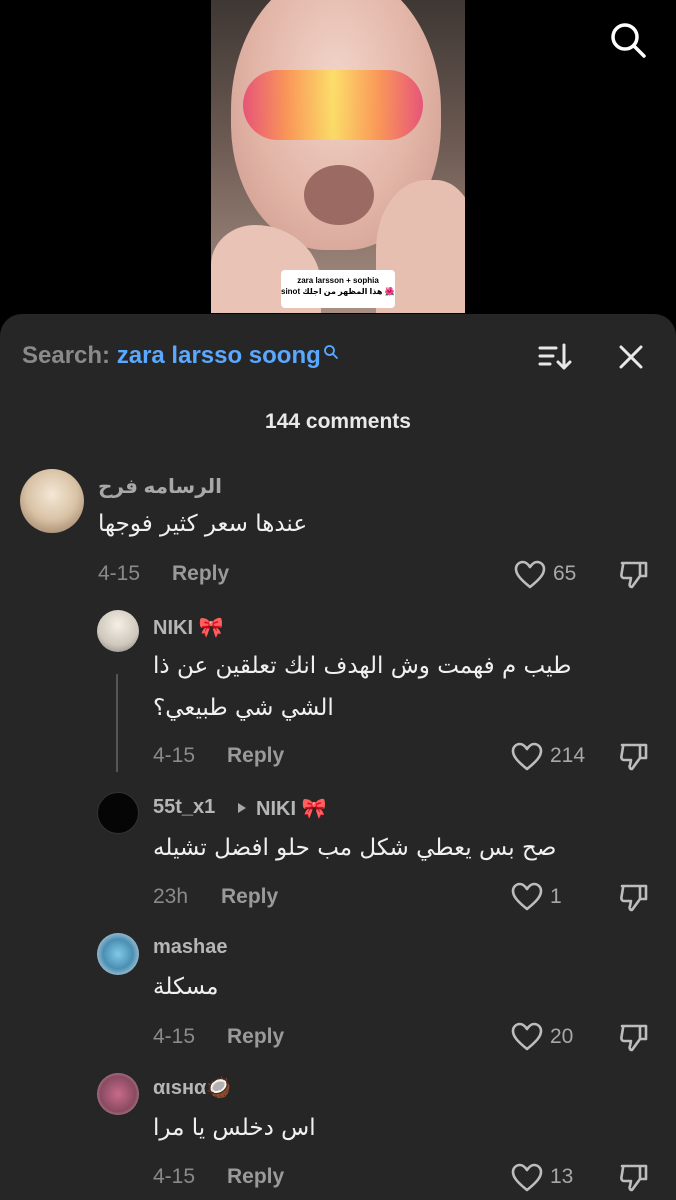 This screenshot has width=676, height=1200. I want to click on comment-text: عندها سعر كثير فوجها, so click(203, 524).